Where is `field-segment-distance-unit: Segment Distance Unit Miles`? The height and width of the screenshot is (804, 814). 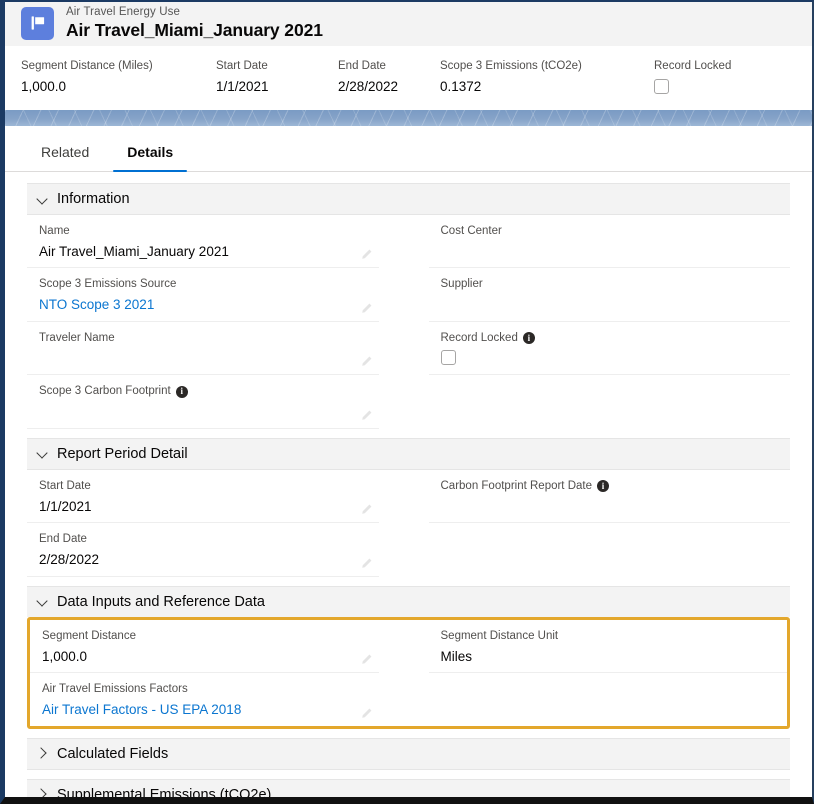 field-segment-distance-unit: Segment Distance Unit Miles is located at coordinates (607, 647).